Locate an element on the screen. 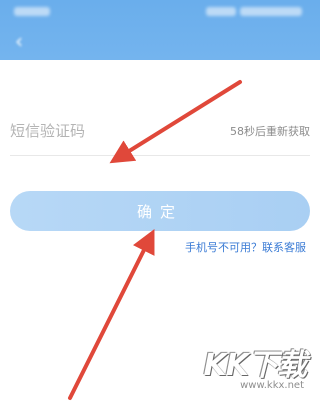  arrow-to-confirm-button is located at coordinates (111, 314).